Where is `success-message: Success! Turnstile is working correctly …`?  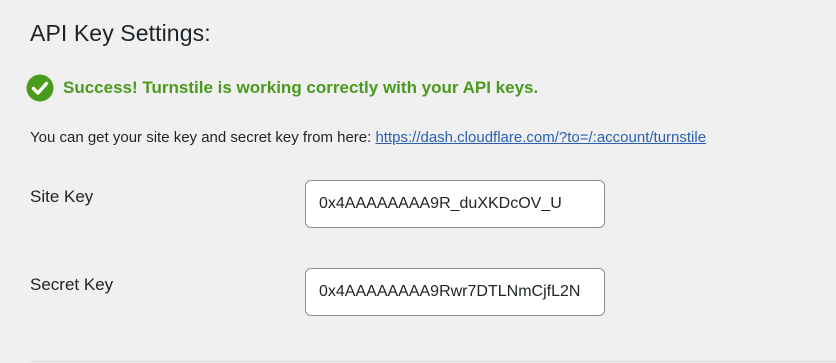 success-message: Success! Turnstile is working correctly … is located at coordinates (301, 87).